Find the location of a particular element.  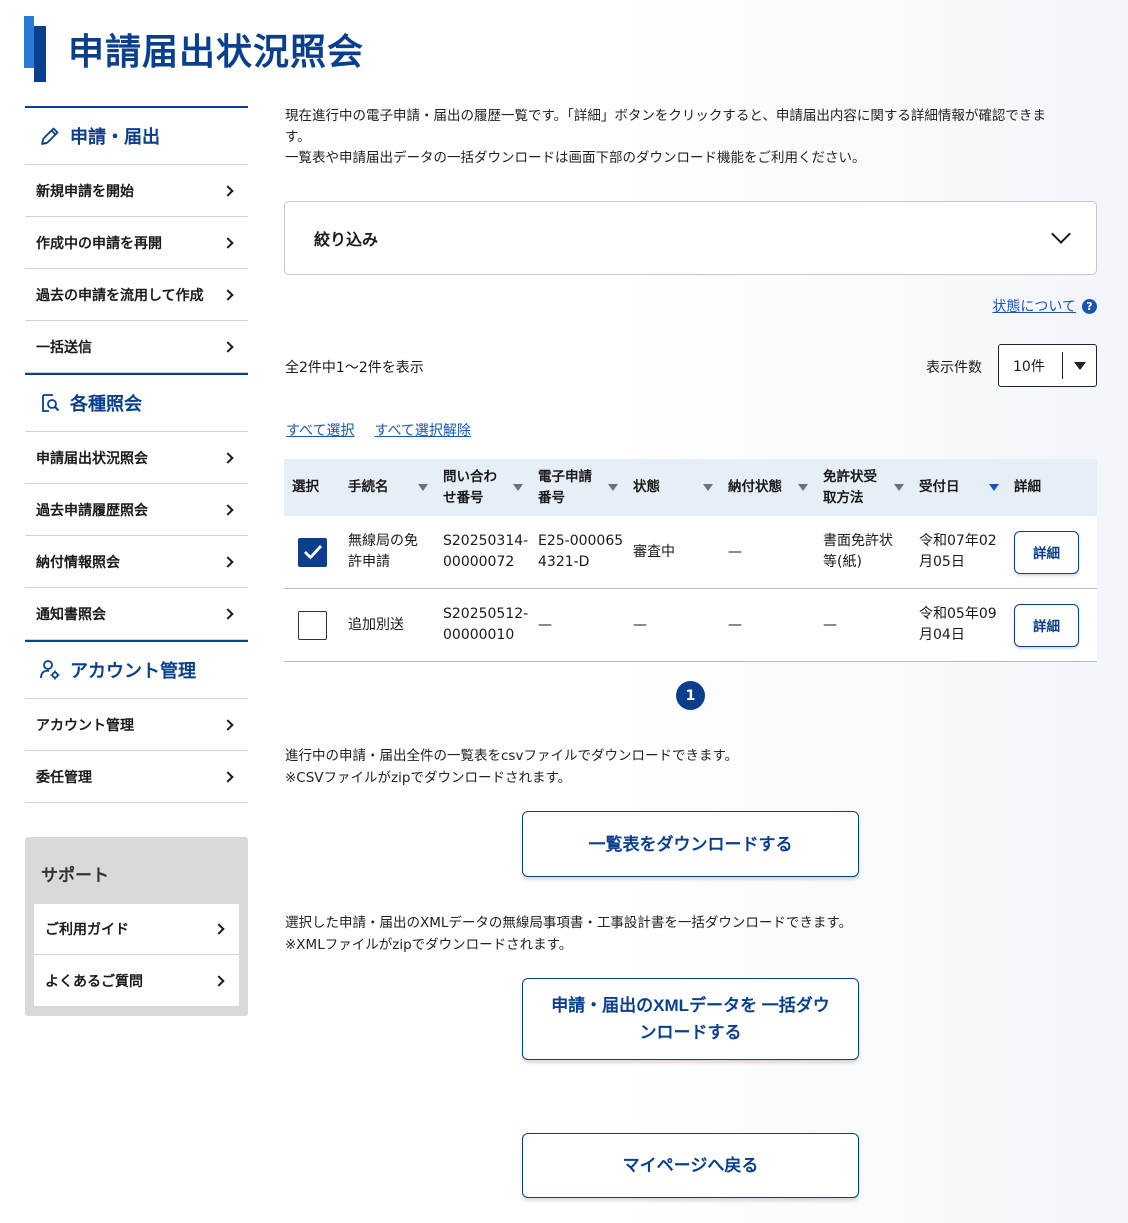

column-header-detail: 詳細 is located at coordinates (1027, 487).